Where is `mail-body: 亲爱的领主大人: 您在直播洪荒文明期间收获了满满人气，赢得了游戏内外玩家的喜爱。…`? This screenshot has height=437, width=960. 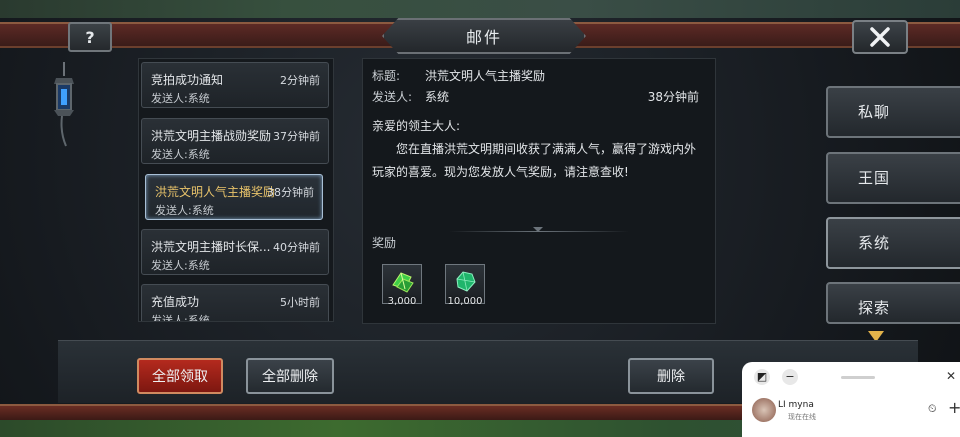 mail-body: 亲爱的领主大人: 您在直播洪荒文明期间收获了满满人气，赢得了游戏内外玩家的喜爱。… is located at coordinates (538, 149).